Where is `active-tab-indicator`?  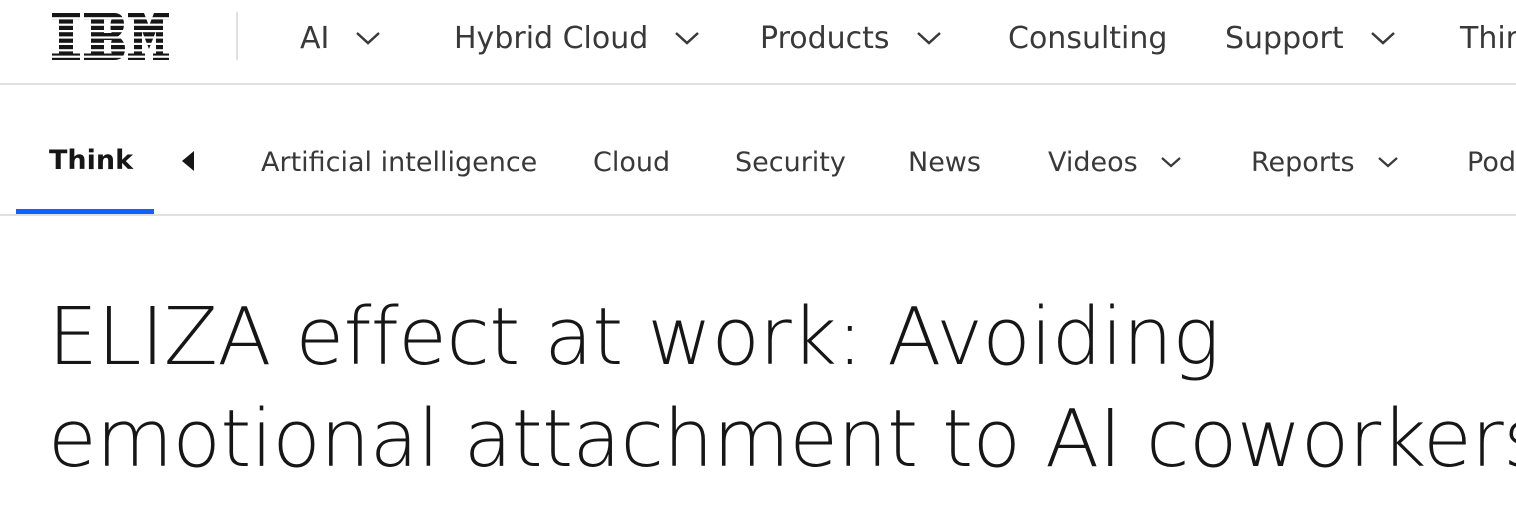 active-tab-indicator is located at coordinates (85, 211).